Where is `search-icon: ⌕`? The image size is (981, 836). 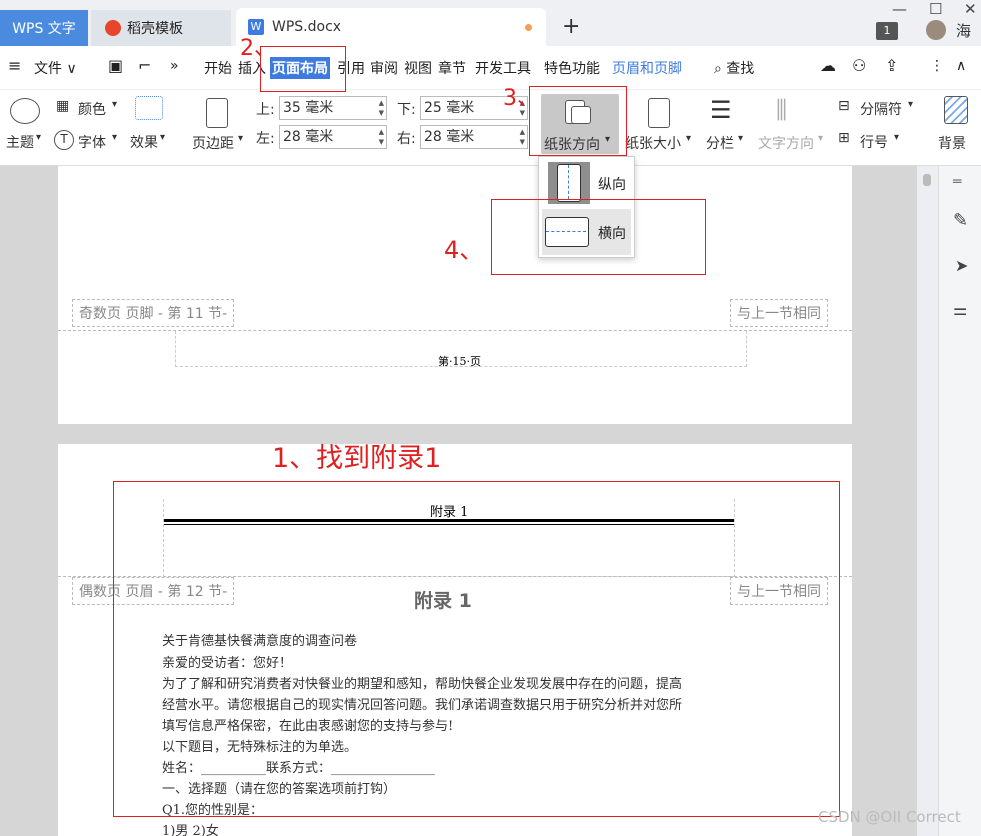 search-icon: ⌕ is located at coordinates (718, 69).